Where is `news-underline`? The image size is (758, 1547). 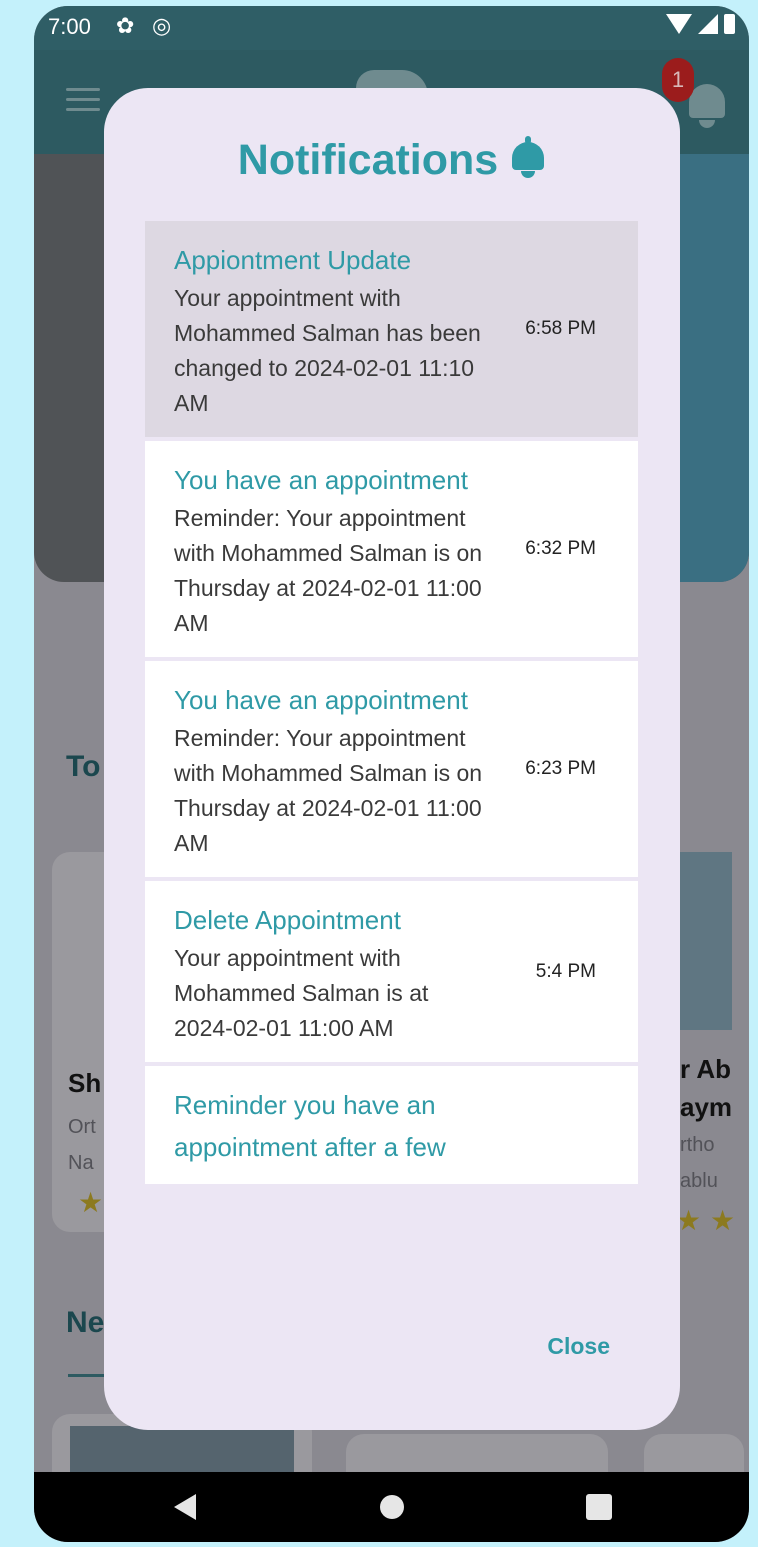
news-underline is located at coordinates (88, 1375).